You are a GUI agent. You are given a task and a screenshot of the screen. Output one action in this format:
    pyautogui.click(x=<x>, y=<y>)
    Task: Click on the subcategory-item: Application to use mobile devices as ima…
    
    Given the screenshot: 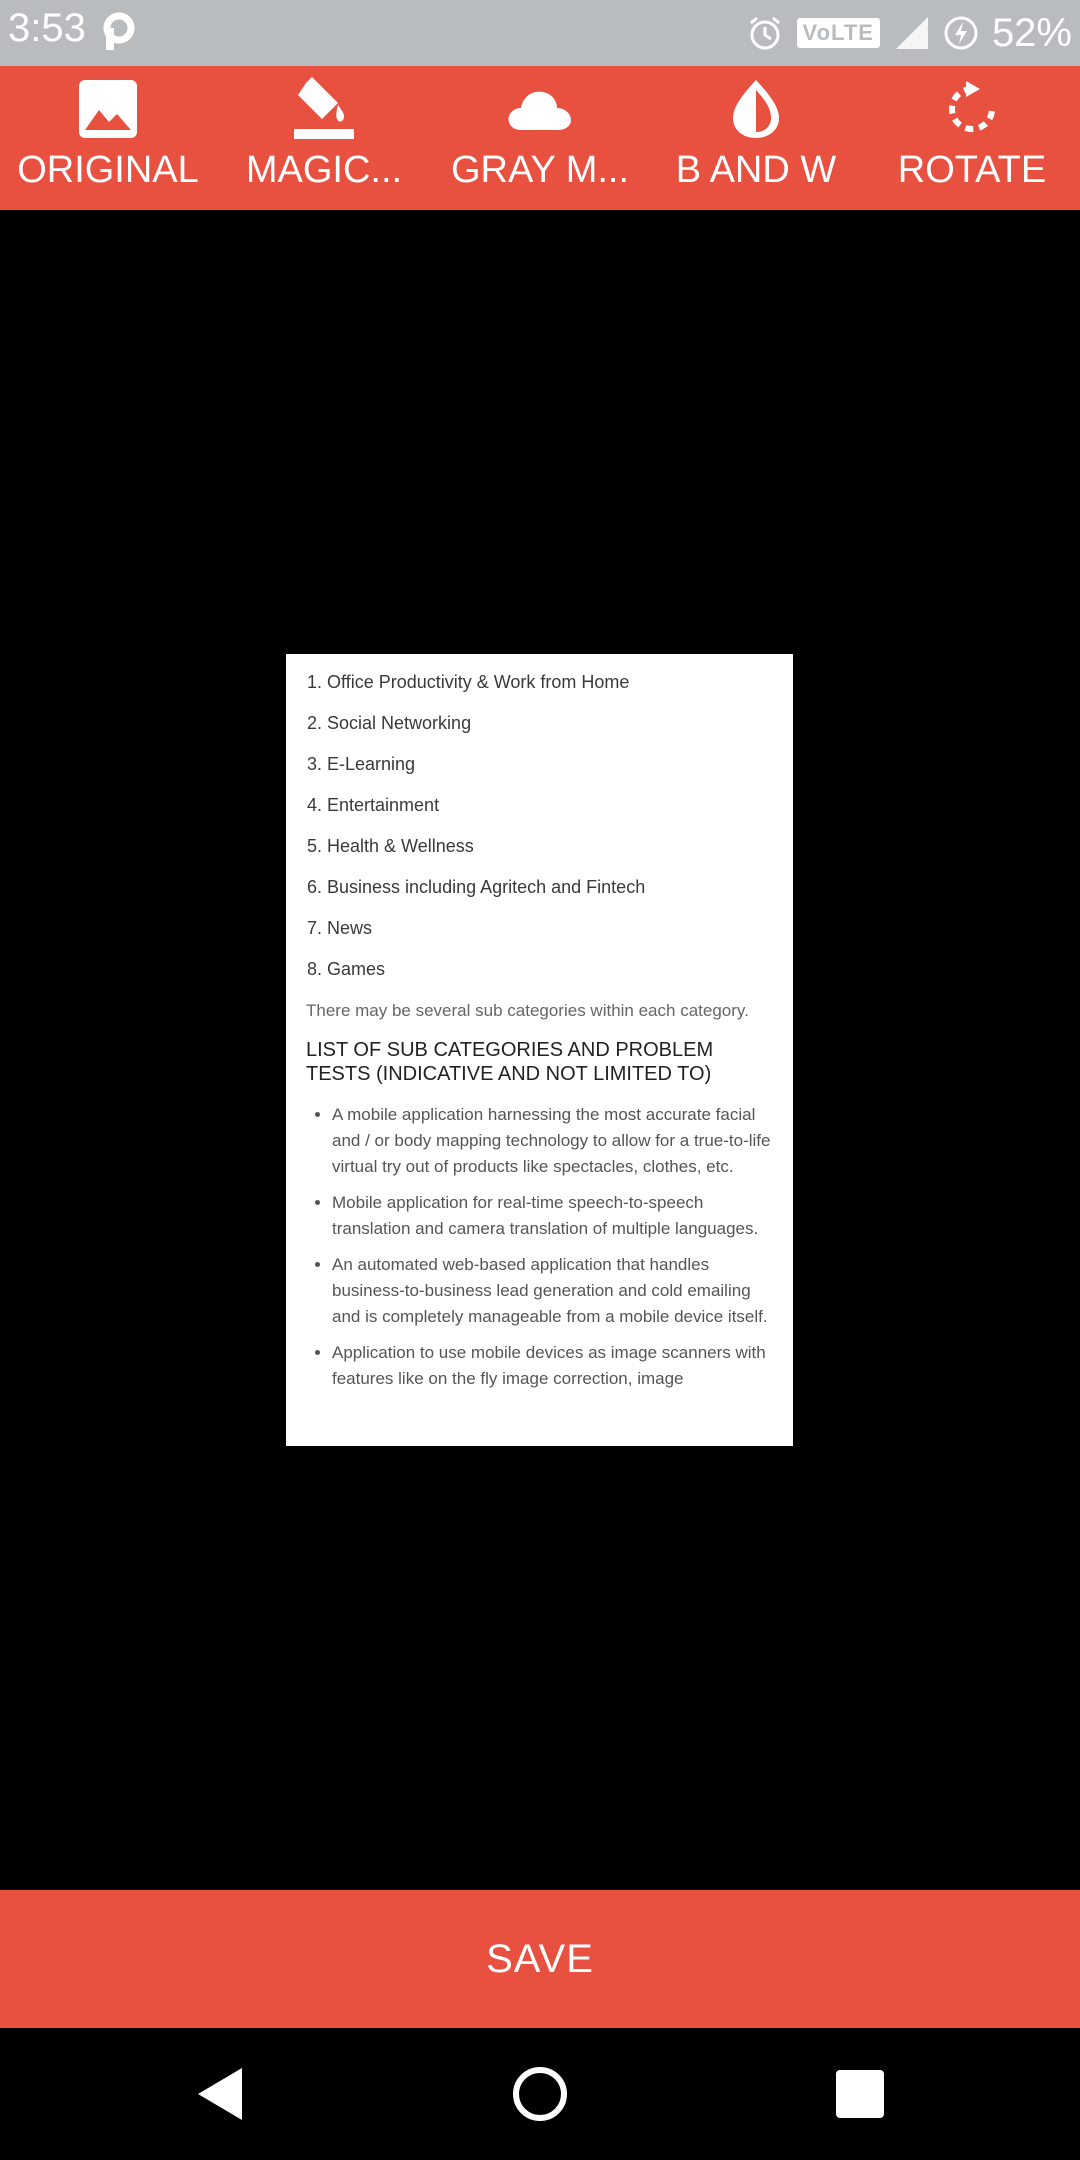 What is the action you would take?
    pyautogui.click(x=552, y=1366)
    